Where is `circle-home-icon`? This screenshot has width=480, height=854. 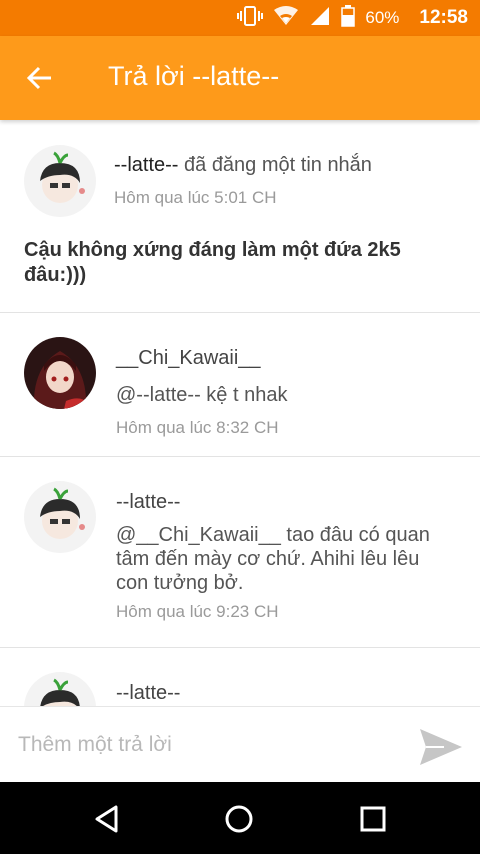
circle-home-icon is located at coordinates (239, 819).